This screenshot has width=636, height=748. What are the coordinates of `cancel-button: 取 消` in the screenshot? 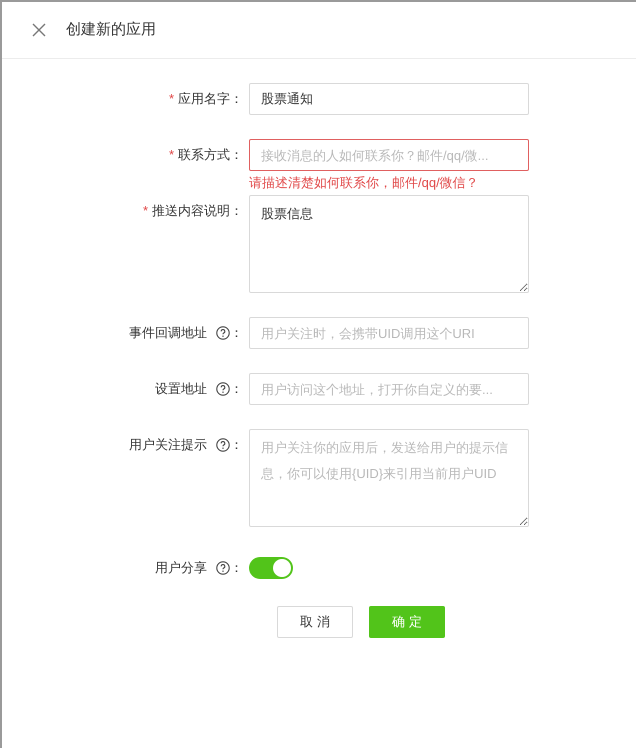 It's located at (315, 622).